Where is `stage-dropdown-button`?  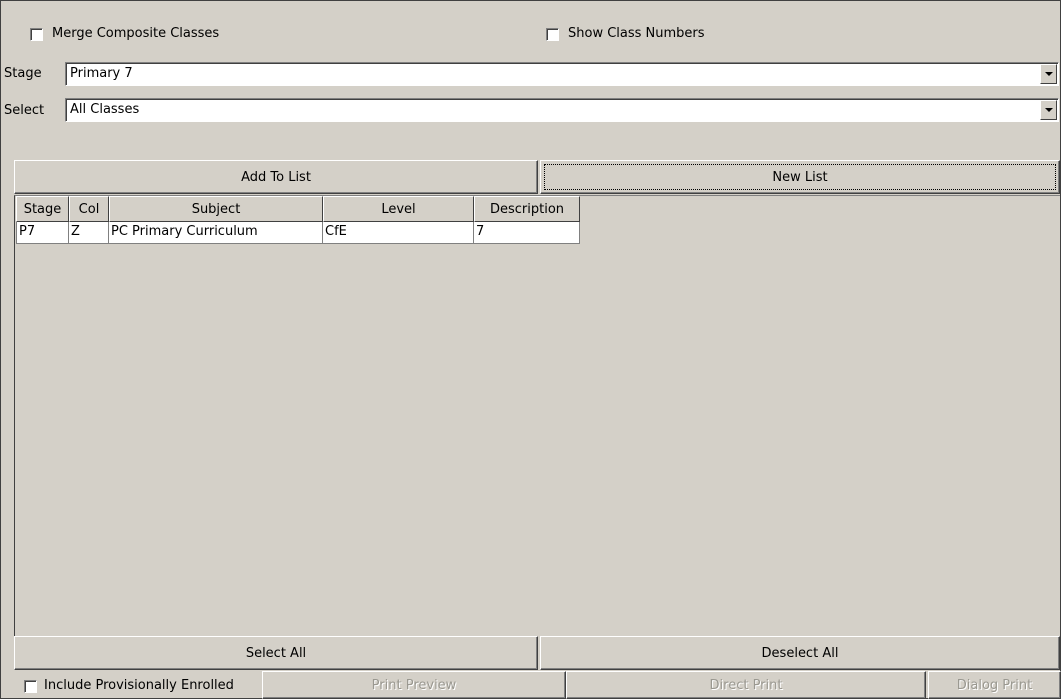
stage-dropdown-button is located at coordinates (1048, 74).